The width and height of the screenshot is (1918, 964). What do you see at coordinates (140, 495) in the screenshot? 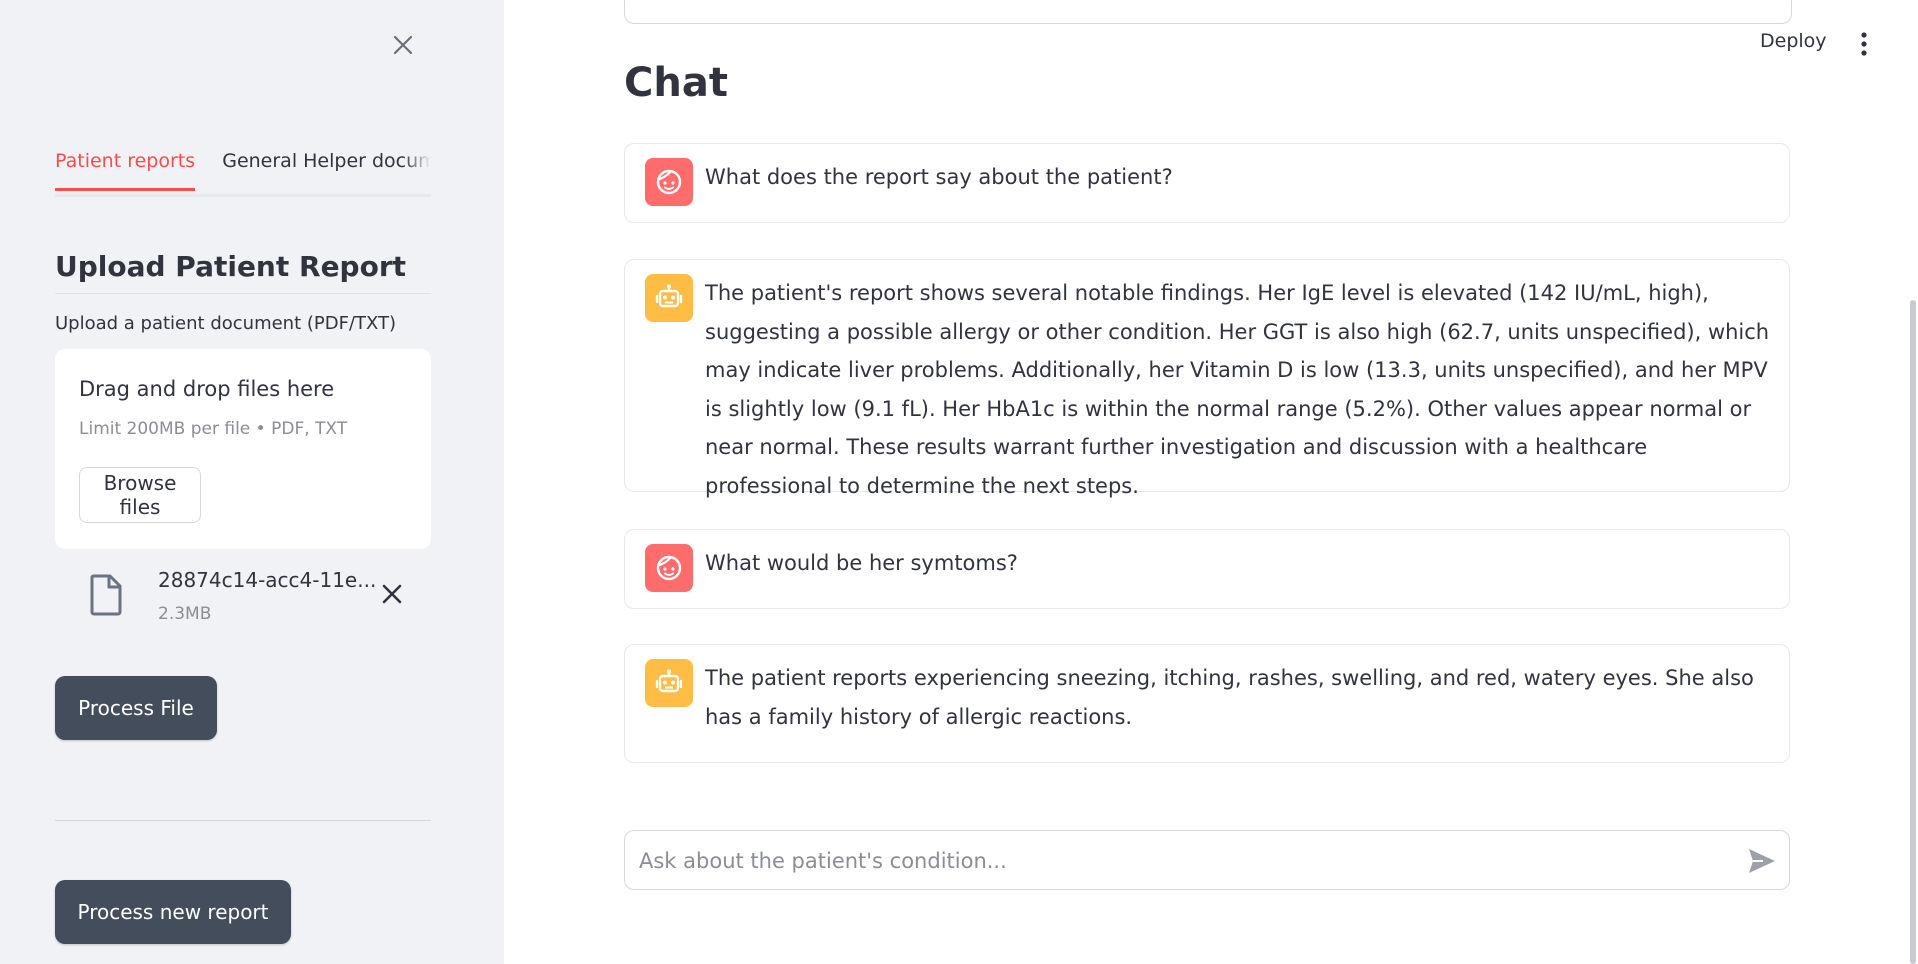
I see `browse-files-button: Browse files` at bounding box center [140, 495].